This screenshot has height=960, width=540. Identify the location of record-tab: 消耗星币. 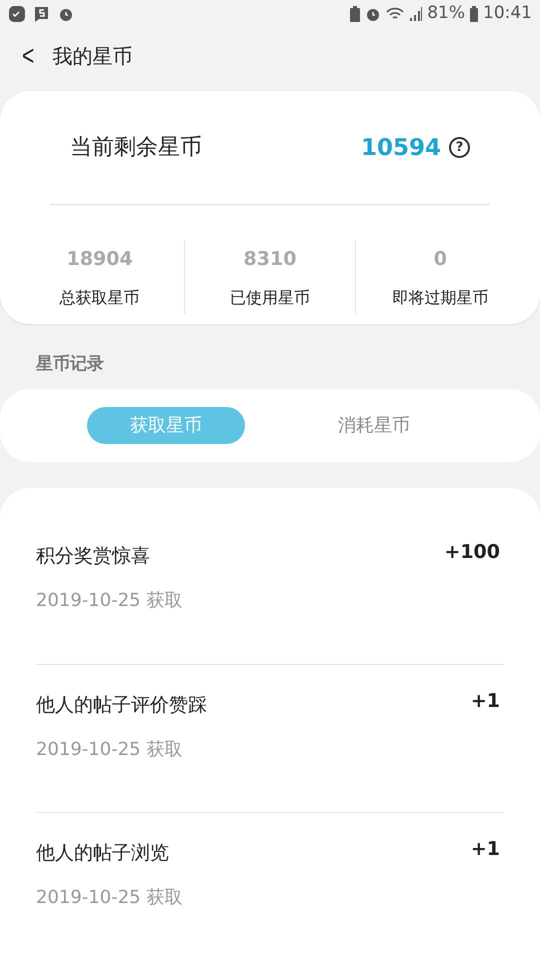
(374, 425).